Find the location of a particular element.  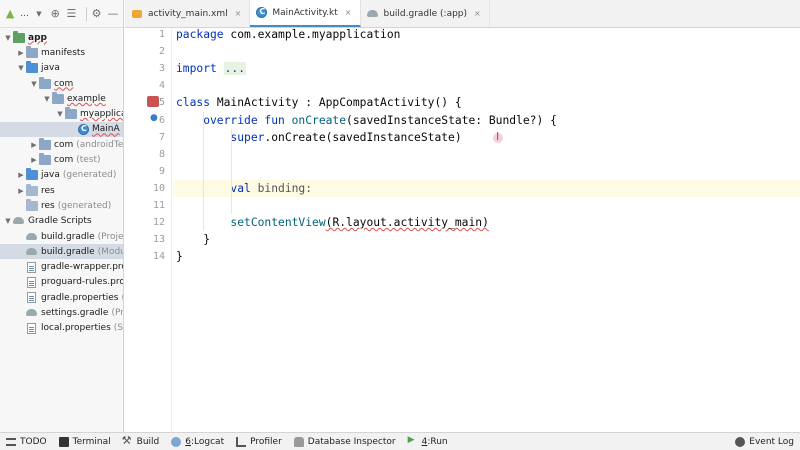

tool-window-button-run: 4: Run is located at coordinates (428, 441).